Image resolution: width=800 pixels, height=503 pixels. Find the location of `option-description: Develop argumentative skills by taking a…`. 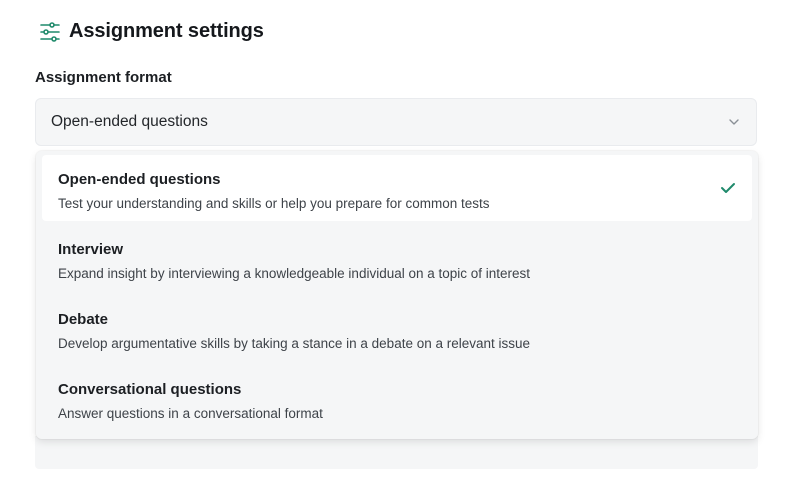

option-description: Develop argumentative skills by taking a… is located at coordinates (294, 343).